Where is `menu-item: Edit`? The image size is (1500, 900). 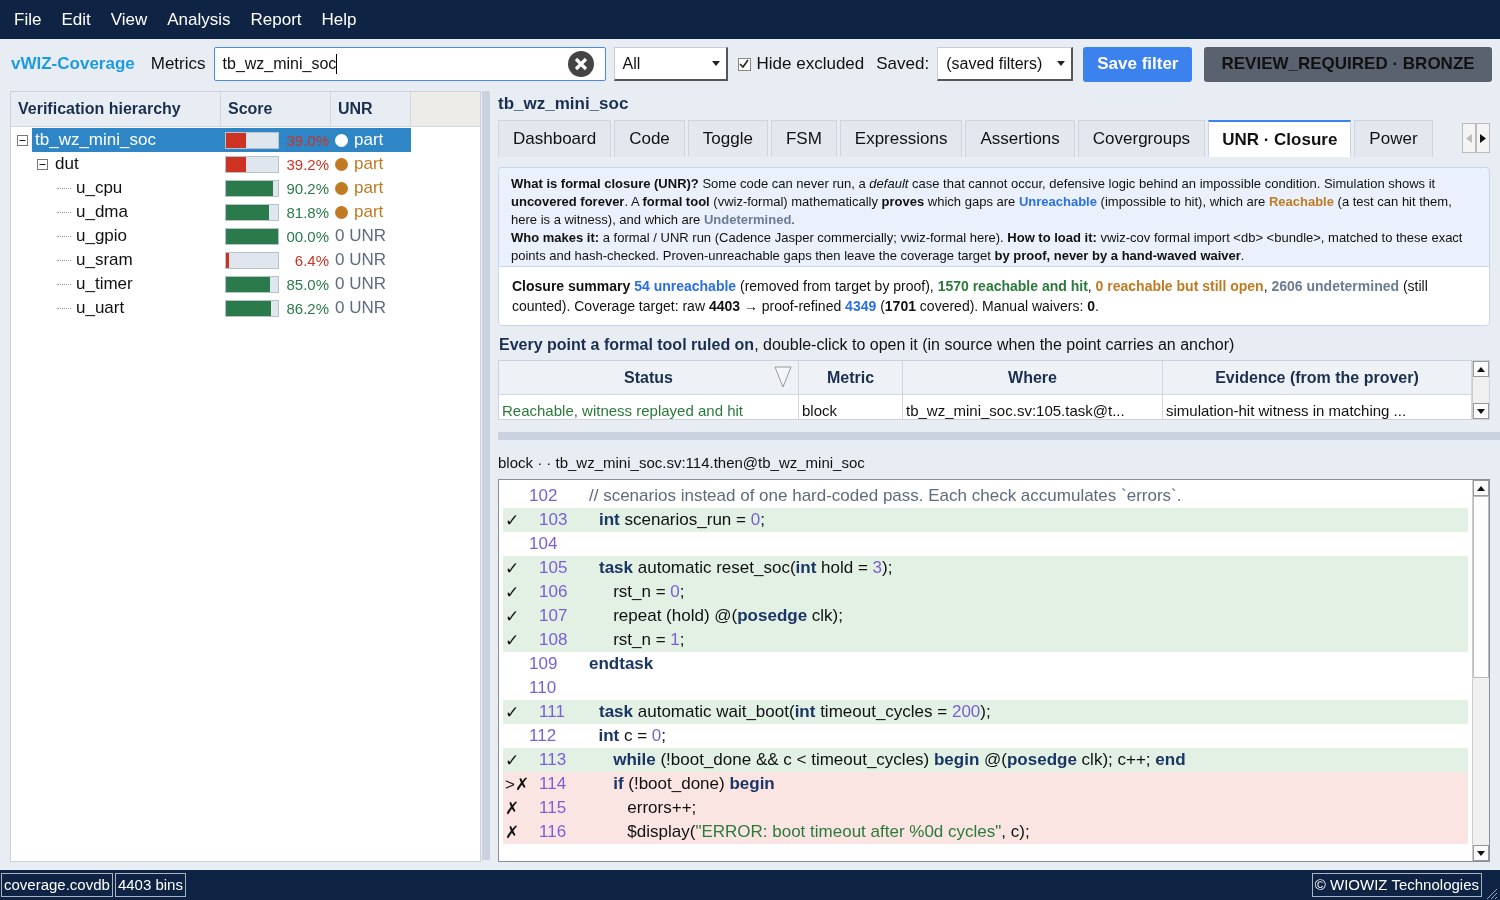
menu-item: Edit is located at coordinates (76, 19).